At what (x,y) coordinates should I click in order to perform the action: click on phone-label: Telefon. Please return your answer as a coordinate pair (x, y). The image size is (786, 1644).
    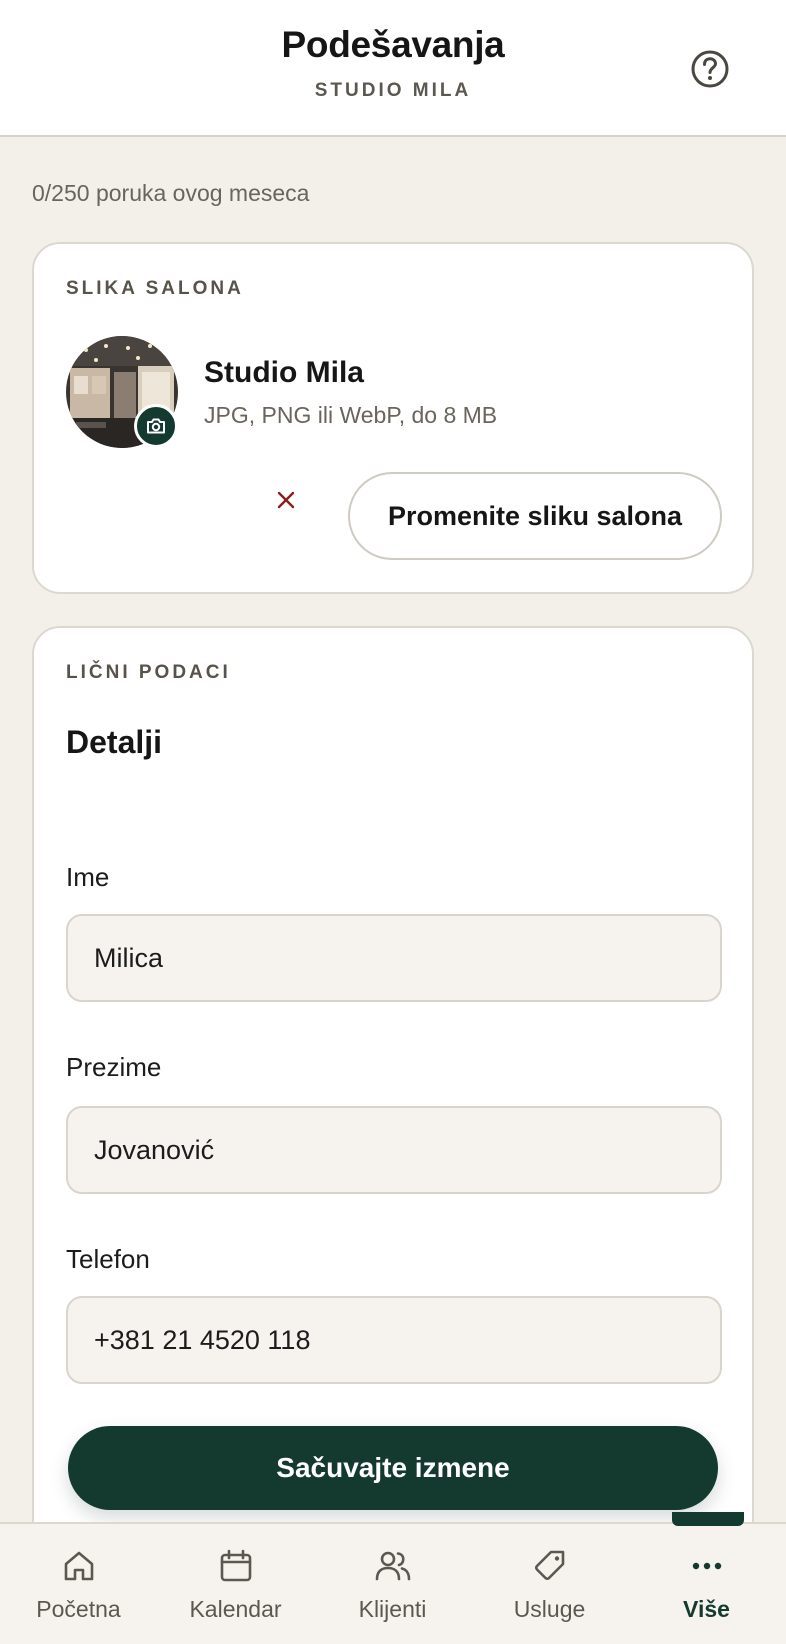
    Looking at the image, I should click on (108, 1259).